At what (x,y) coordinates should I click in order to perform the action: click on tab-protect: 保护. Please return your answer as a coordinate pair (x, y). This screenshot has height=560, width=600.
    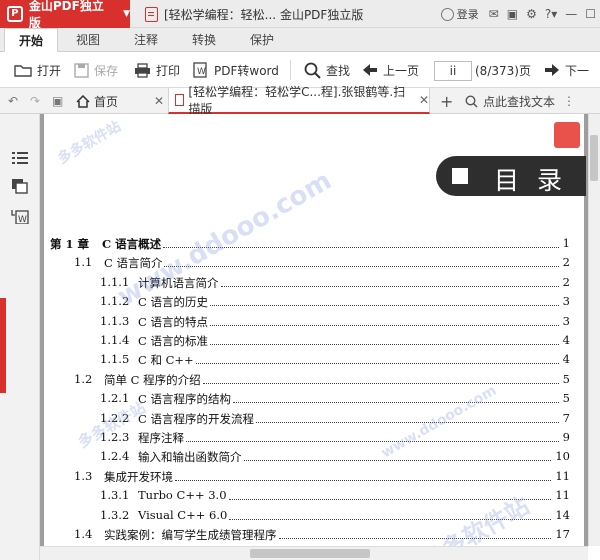
    Looking at the image, I should click on (262, 40).